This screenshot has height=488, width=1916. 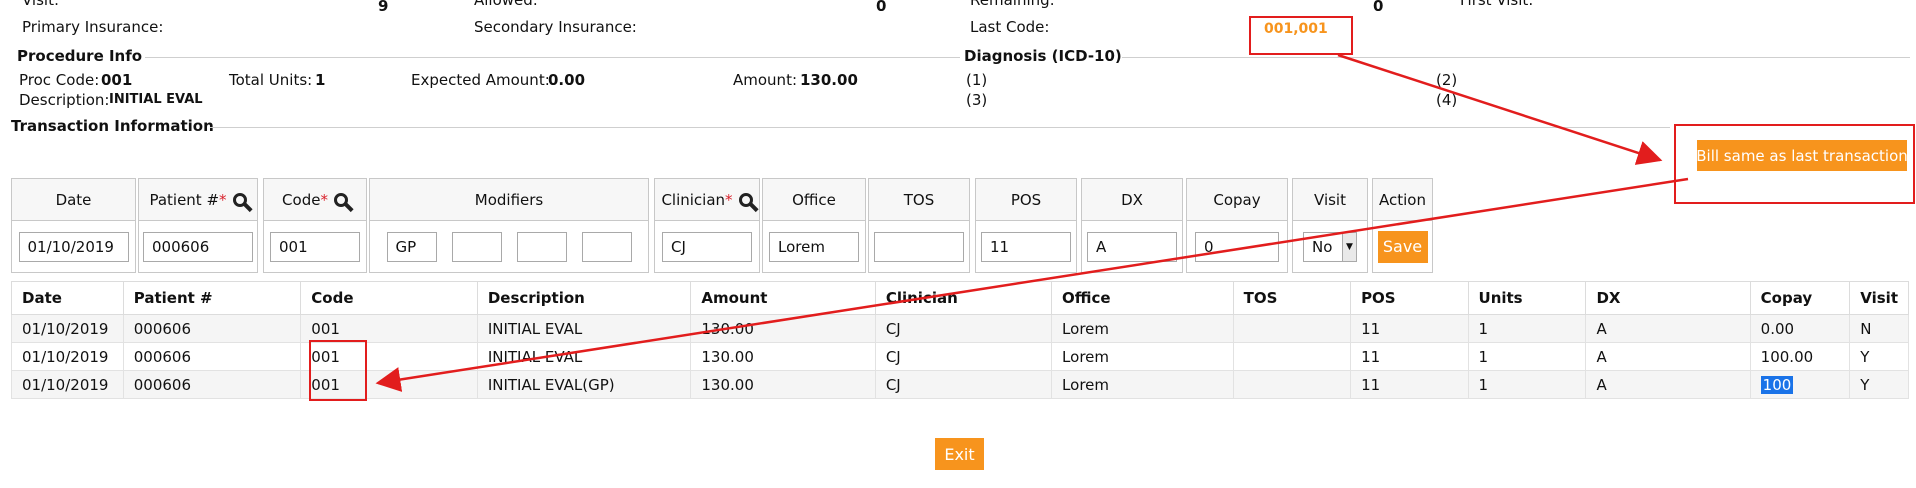 What do you see at coordinates (1026, 200) in the screenshot?
I see `entry-pos-header: POS` at bounding box center [1026, 200].